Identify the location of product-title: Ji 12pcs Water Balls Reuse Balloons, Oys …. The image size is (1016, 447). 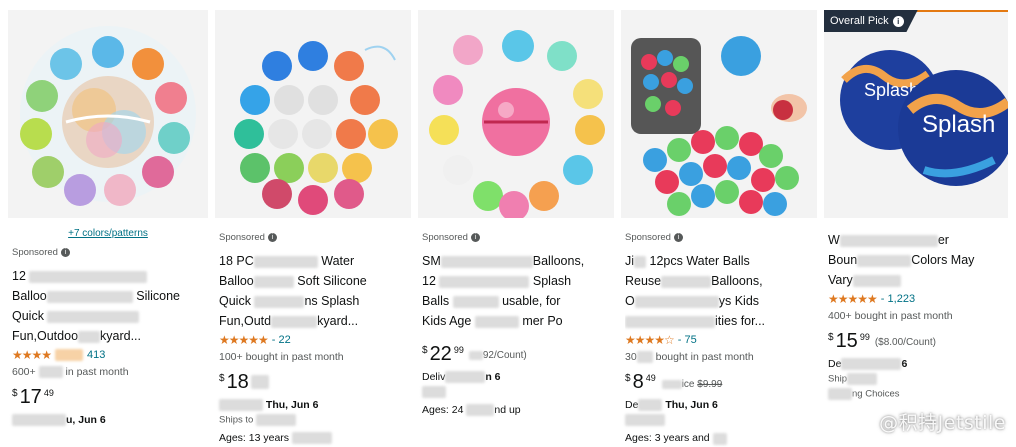
(719, 291).